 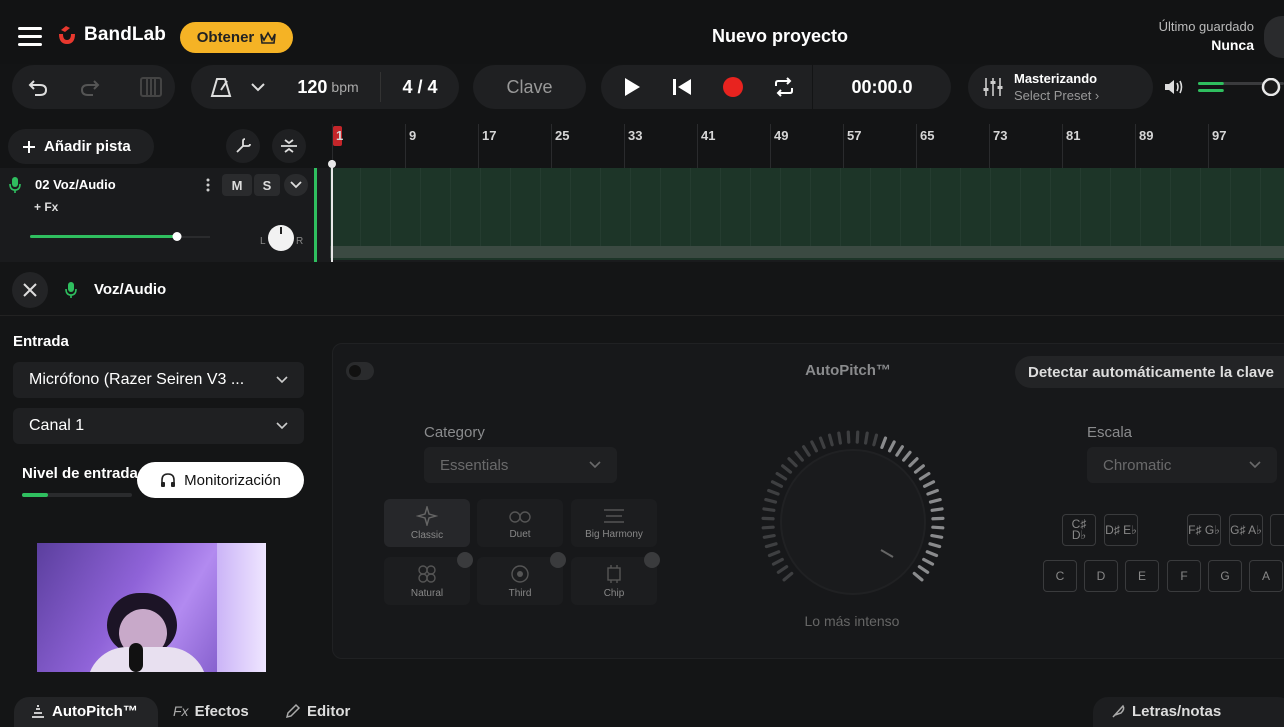 I want to click on intensity-knob, so click(x=858, y=520).